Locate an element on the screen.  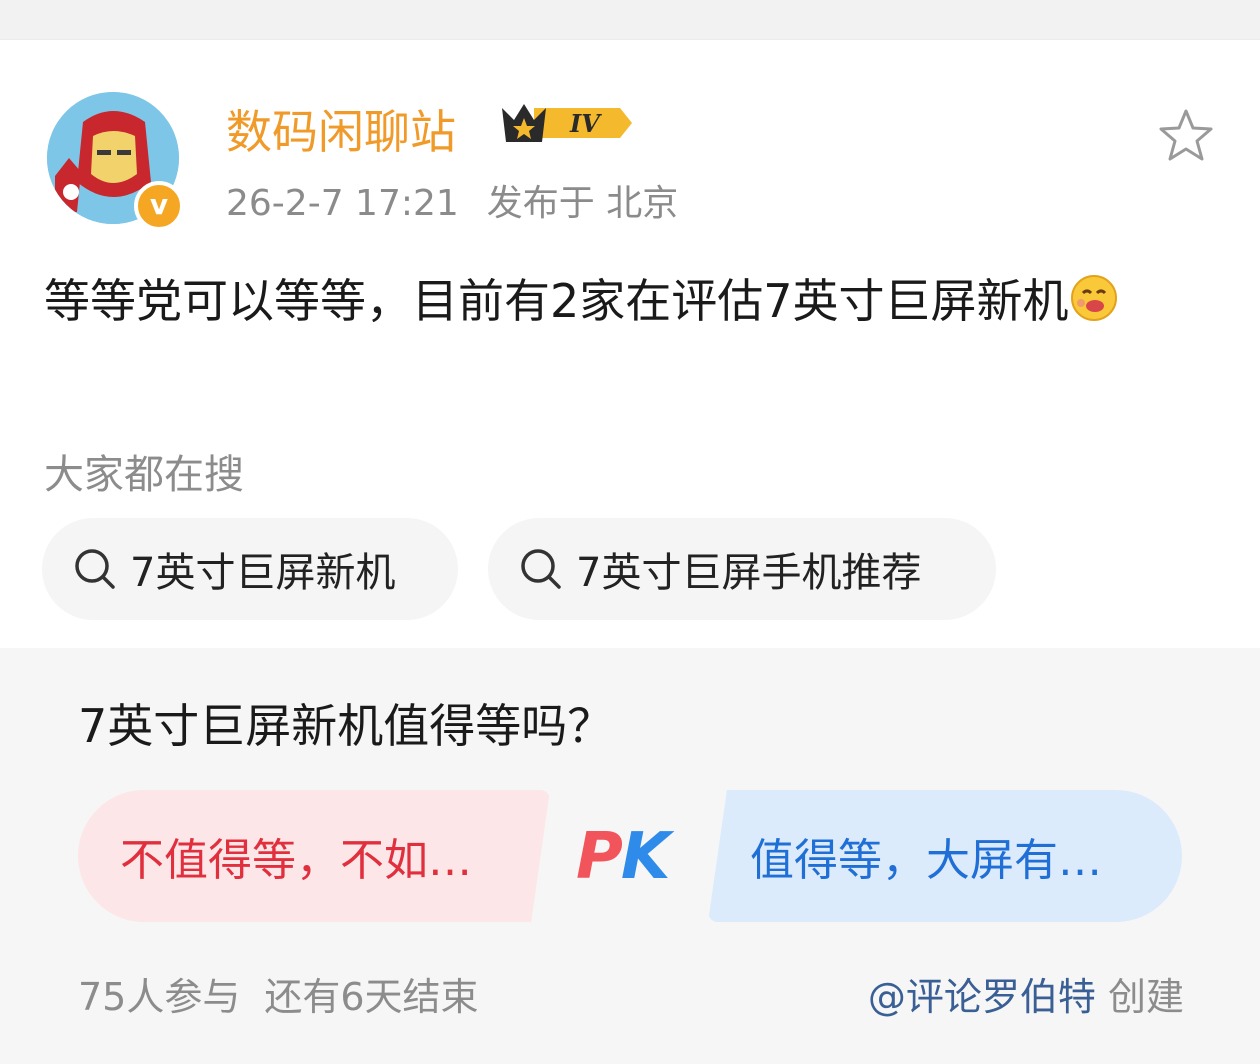
top-divider-bar is located at coordinates (630, 20).